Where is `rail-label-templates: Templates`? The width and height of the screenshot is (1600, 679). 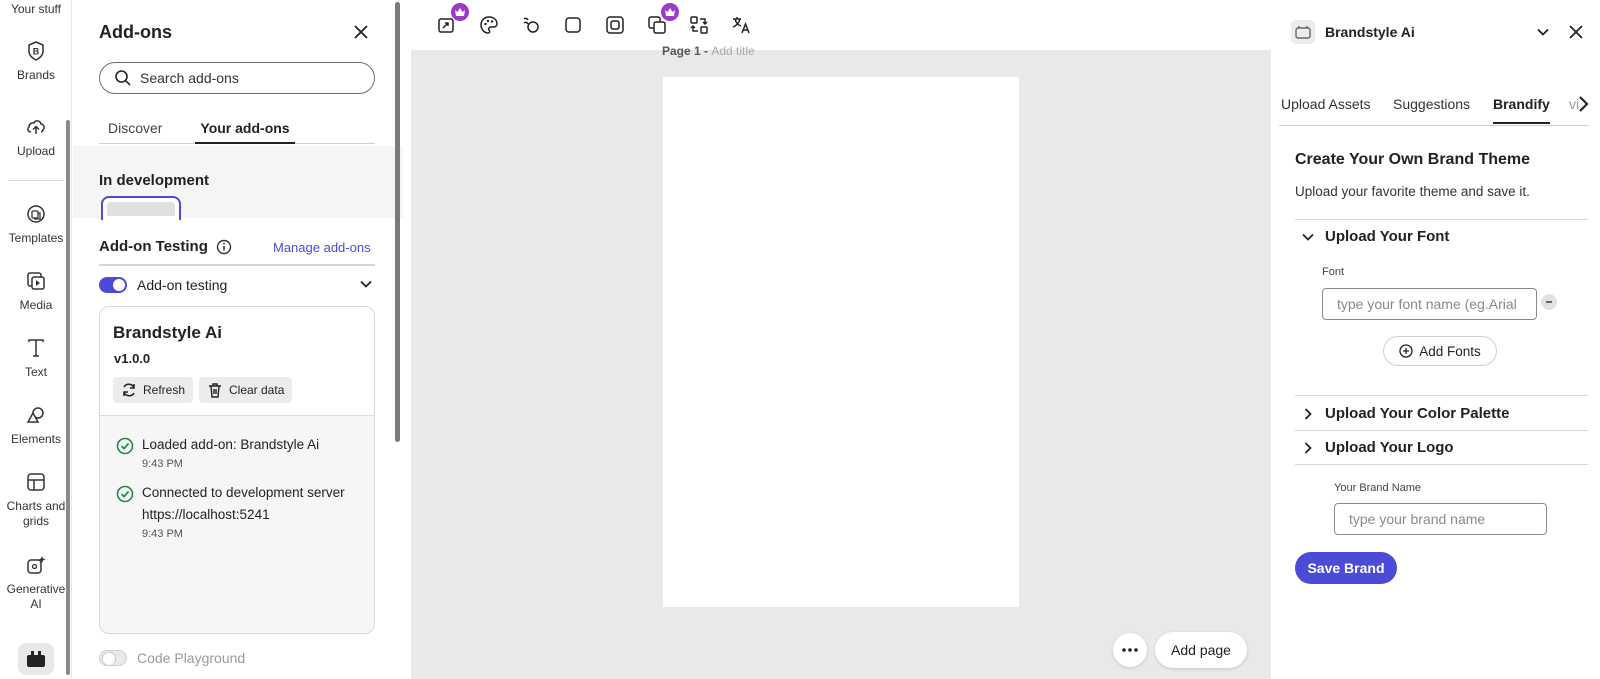
rail-label-templates: Templates is located at coordinates (36, 238).